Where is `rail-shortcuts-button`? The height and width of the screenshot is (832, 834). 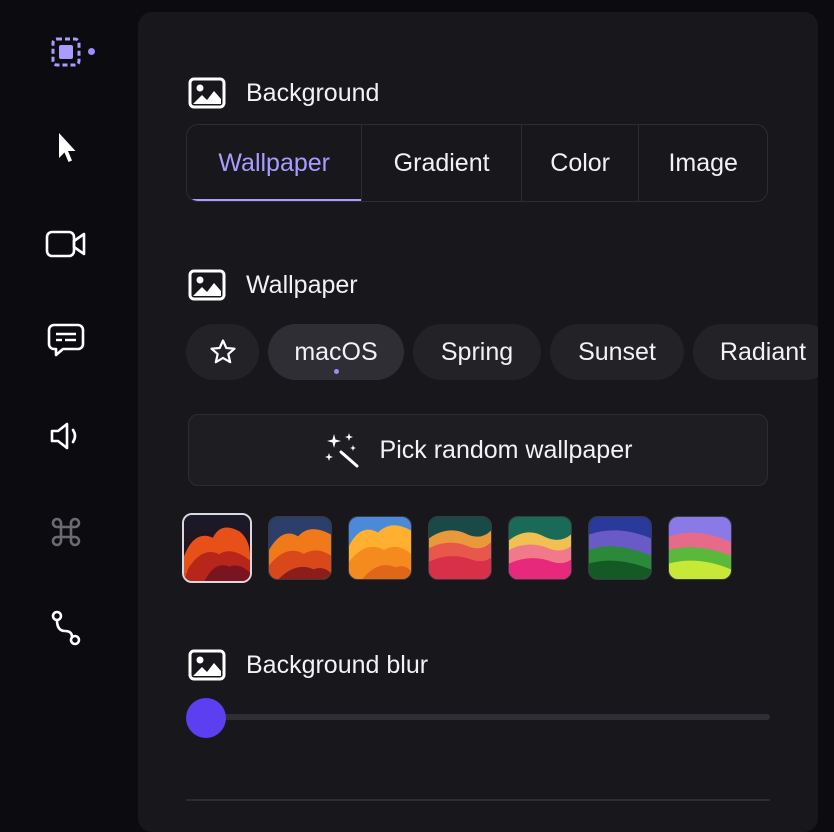
rail-shortcuts-button is located at coordinates (66, 532).